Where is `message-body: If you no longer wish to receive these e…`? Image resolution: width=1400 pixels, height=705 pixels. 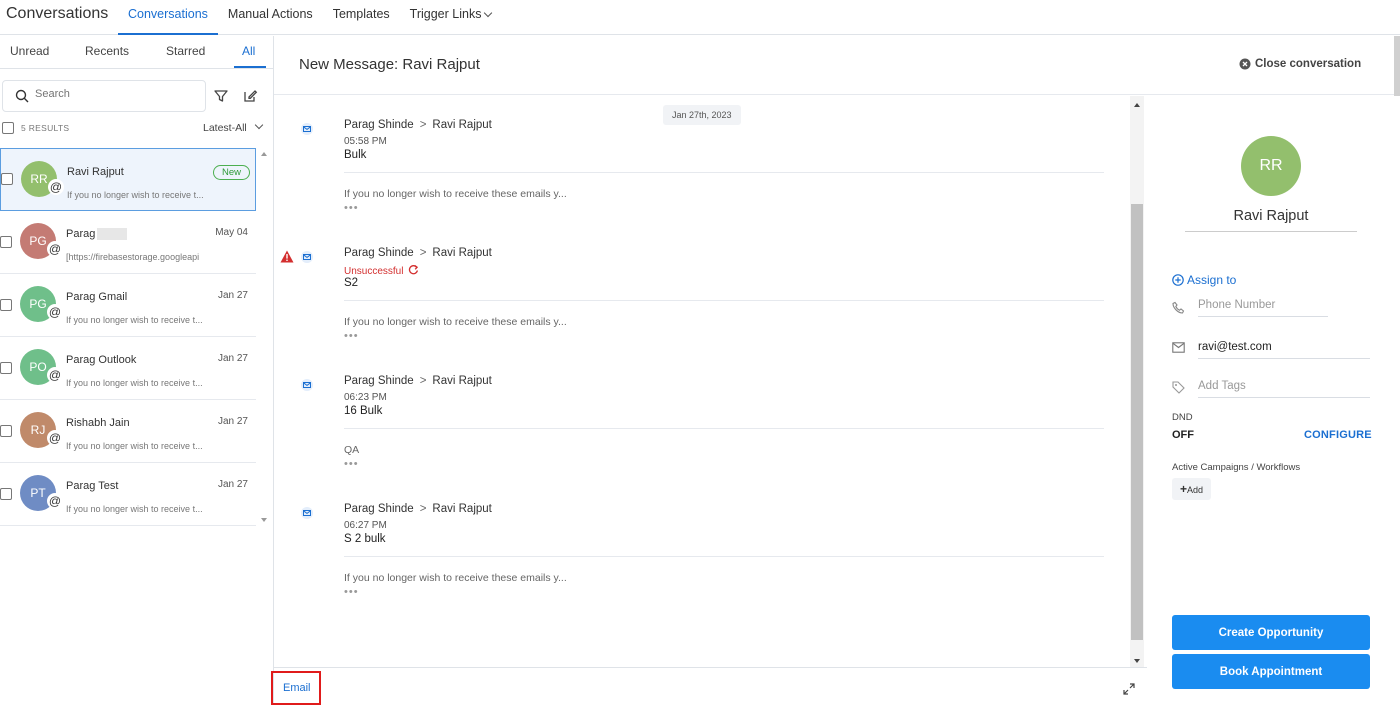
message-body: If you no longer wish to receive these e… is located at coordinates (455, 194).